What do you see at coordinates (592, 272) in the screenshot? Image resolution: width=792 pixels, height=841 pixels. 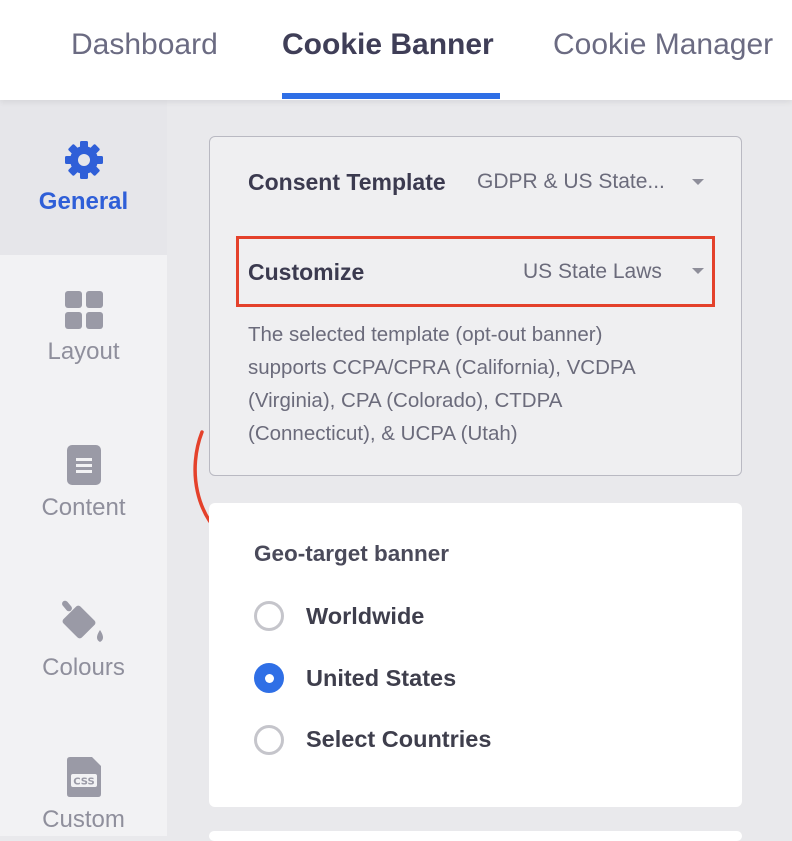 I see `customize-dropdown: US State Laws` at bounding box center [592, 272].